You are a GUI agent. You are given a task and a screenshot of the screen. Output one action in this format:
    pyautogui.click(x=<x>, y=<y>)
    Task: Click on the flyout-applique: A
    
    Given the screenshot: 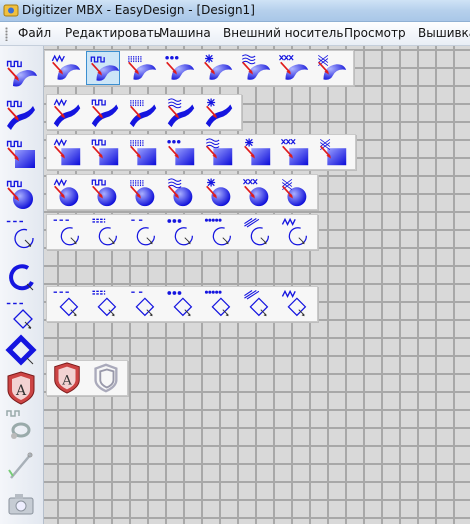 What is the action you would take?
    pyautogui.click(x=87, y=378)
    